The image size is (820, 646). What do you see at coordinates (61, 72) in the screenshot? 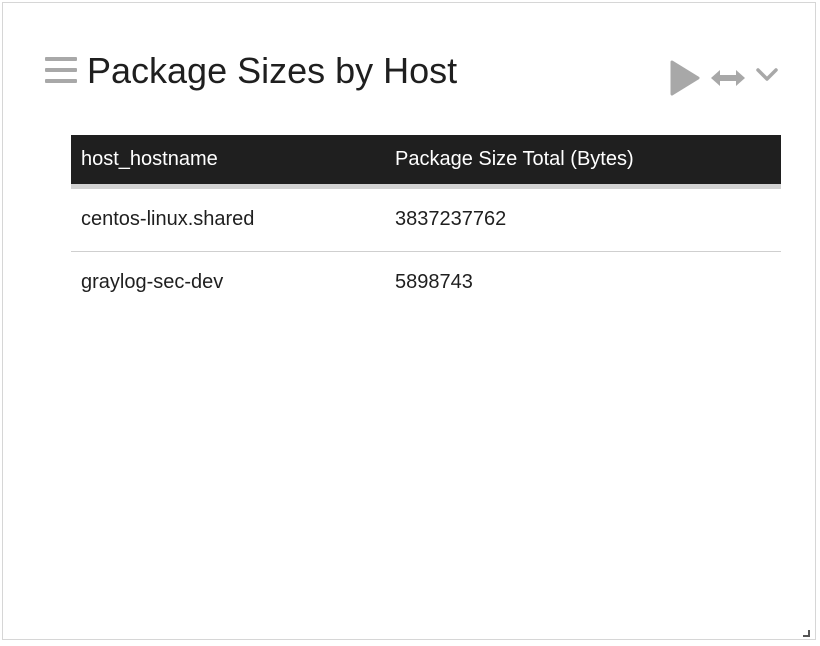
I see `hamburger-icon` at bounding box center [61, 72].